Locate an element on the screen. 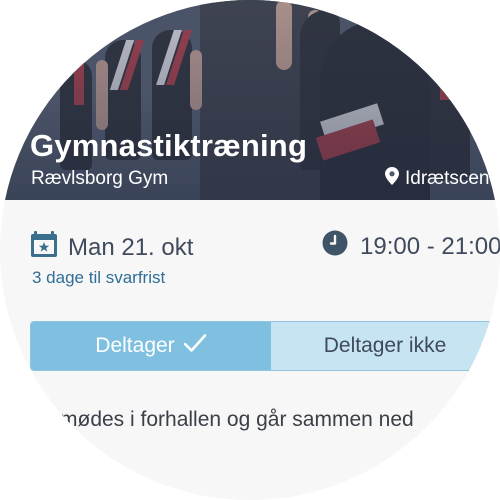 The width and height of the screenshot is (500, 500). event-time: 19:00 - 21:00 is located at coordinates (430, 246).